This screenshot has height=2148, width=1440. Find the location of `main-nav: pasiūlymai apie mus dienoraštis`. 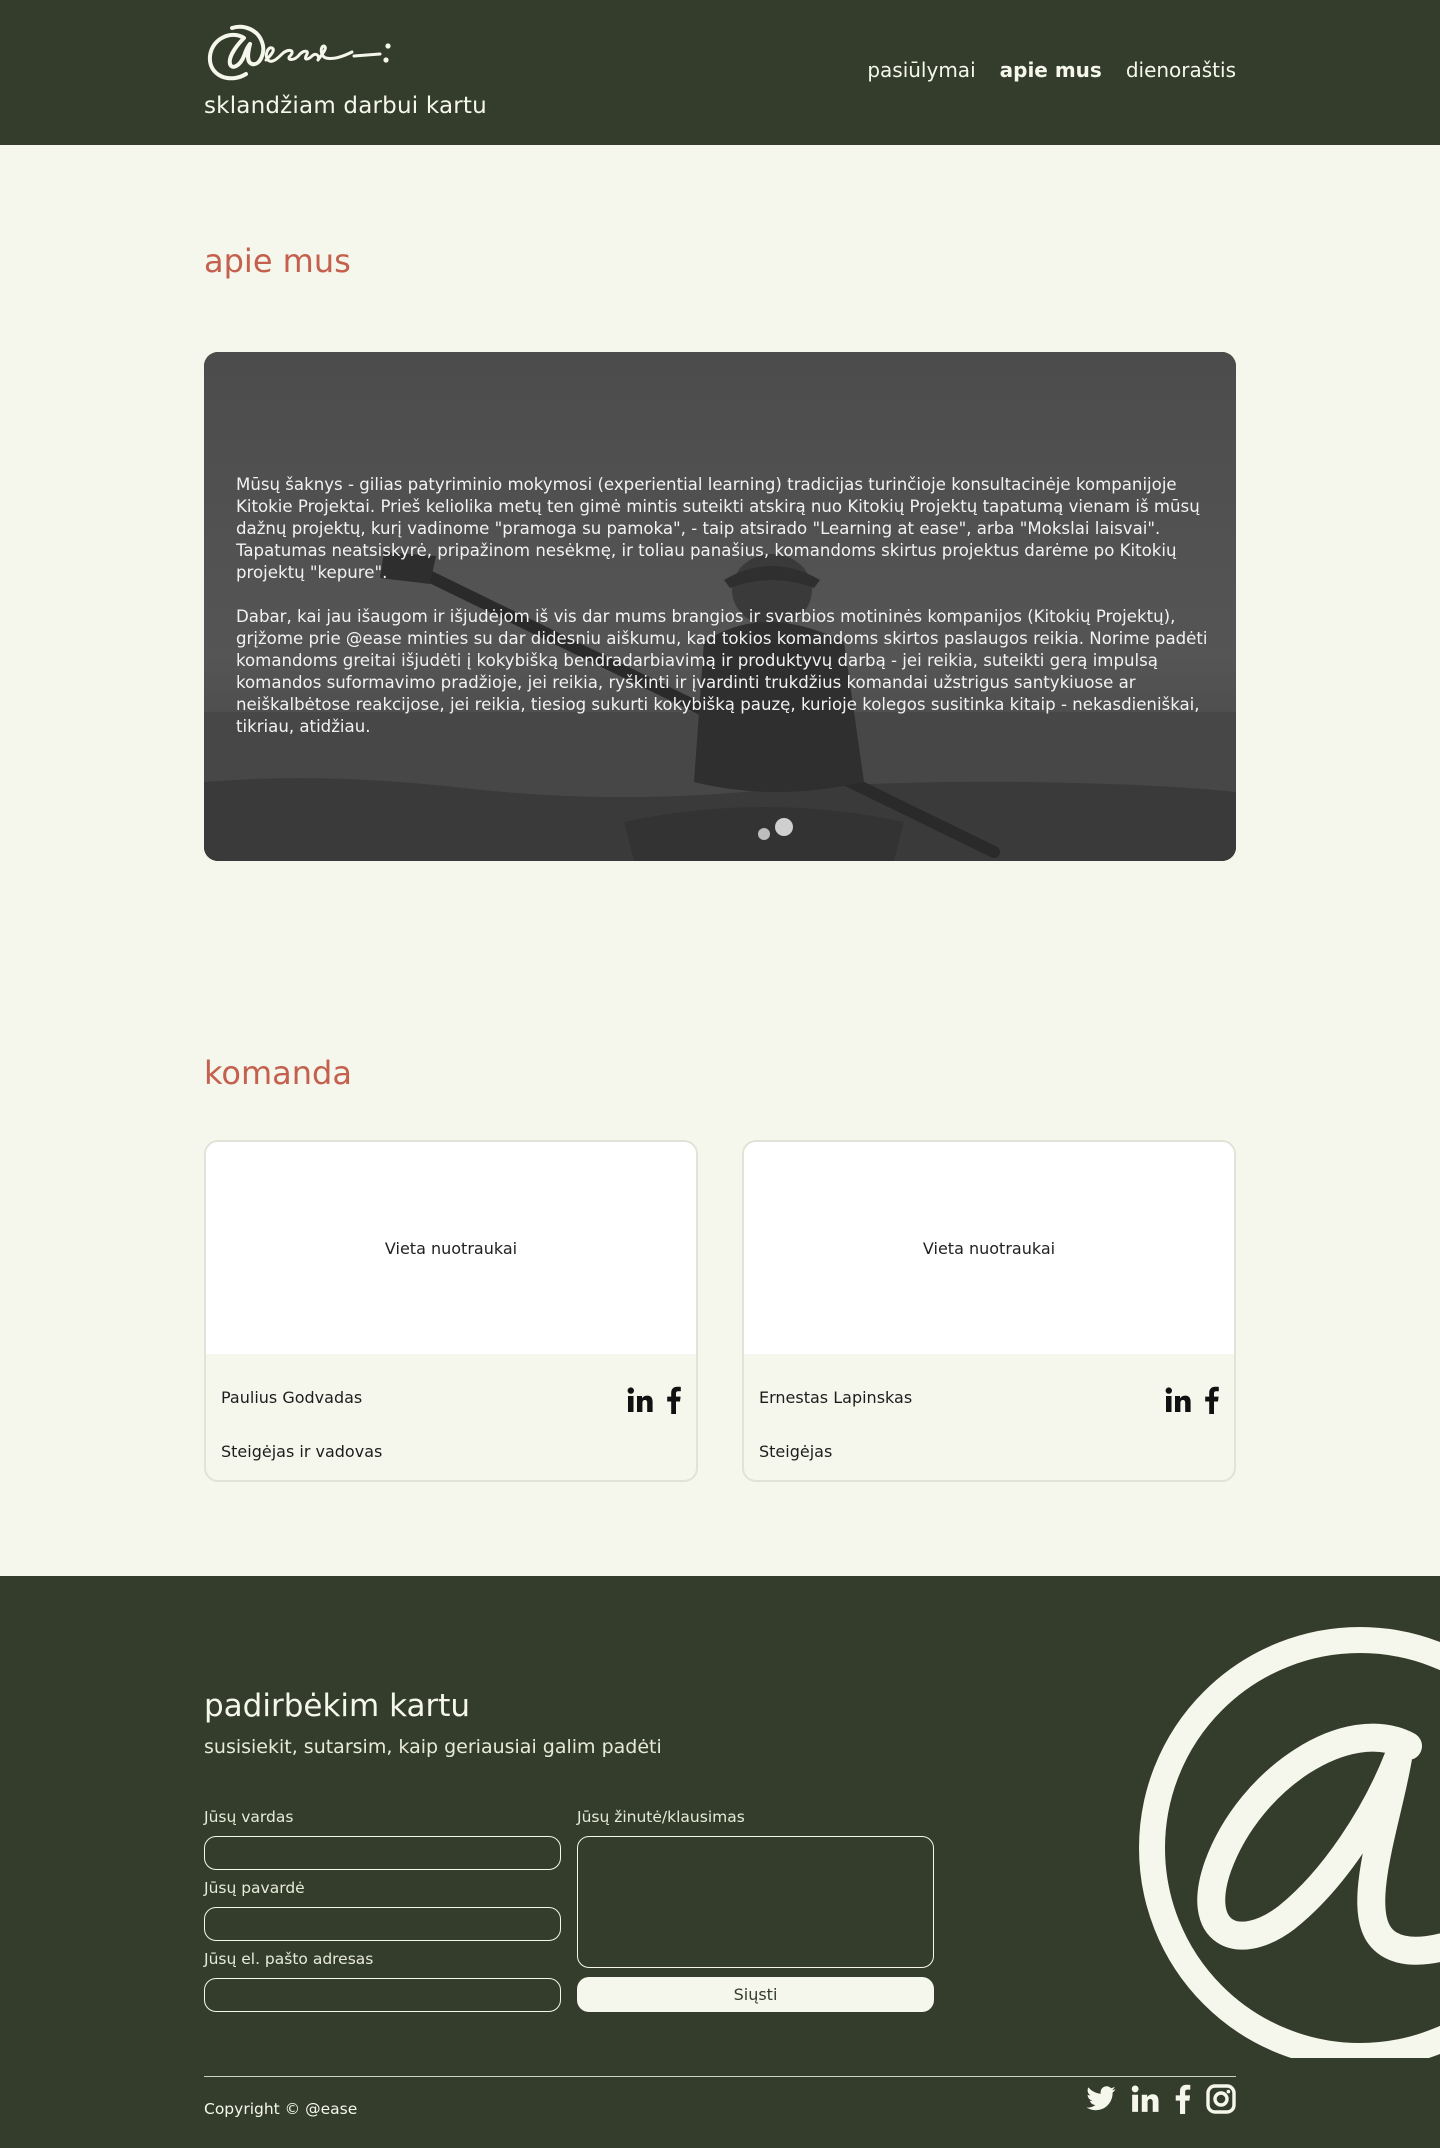

main-nav: pasiūlymai apie mus dienoraštis is located at coordinates (1051, 70).